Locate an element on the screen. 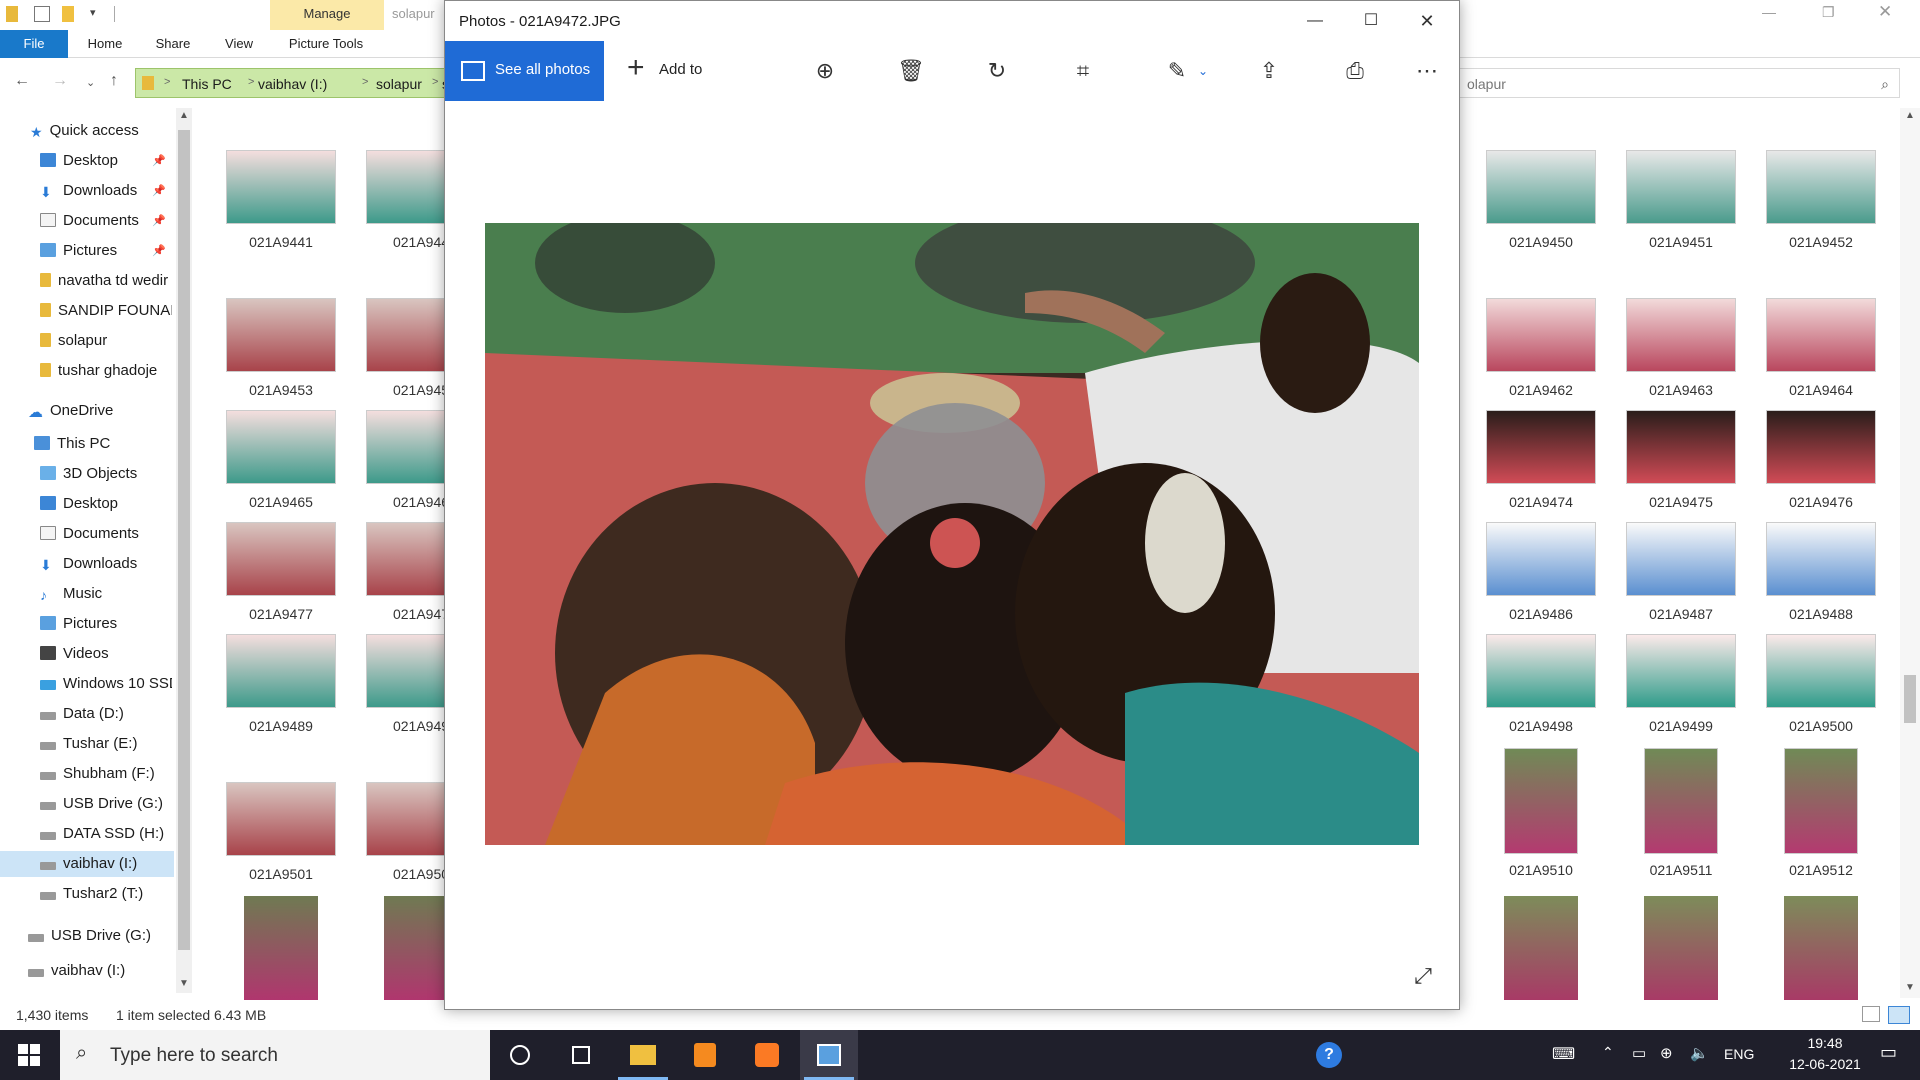 This screenshot has height=1080, width=1920. thumbnail-item: 021A9500 is located at coordinates (1826, 689).